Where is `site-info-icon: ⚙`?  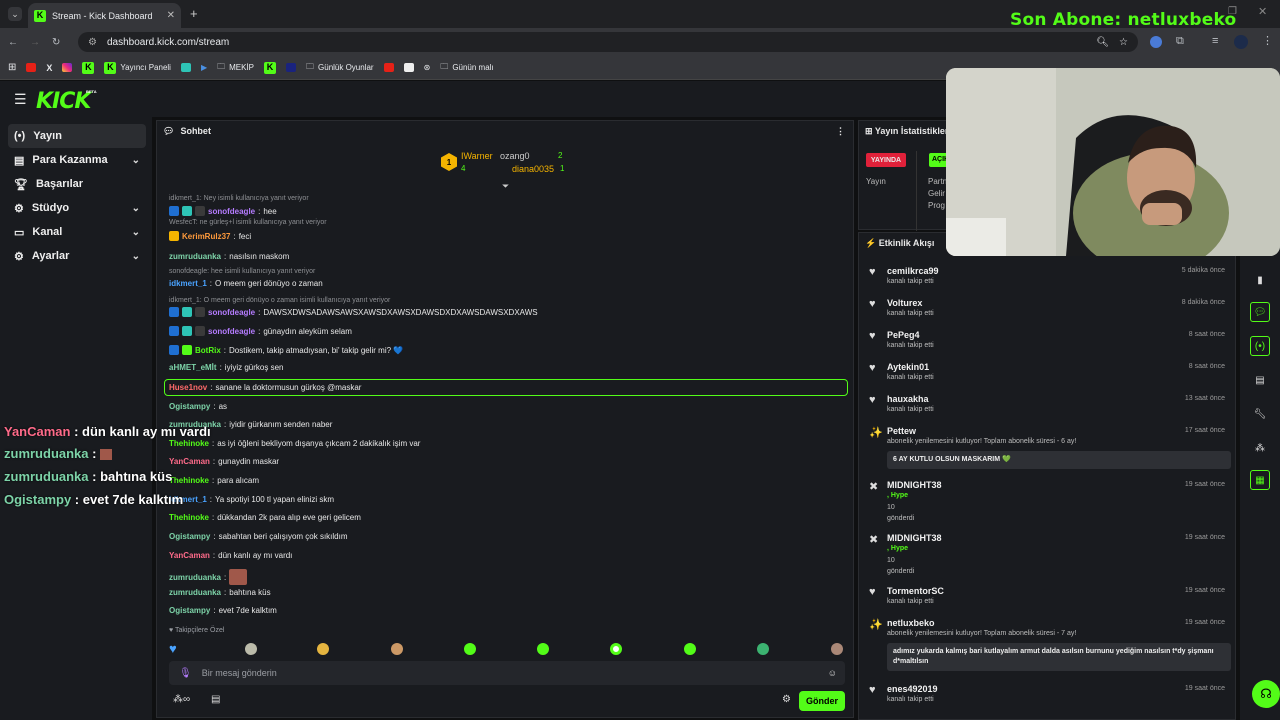
site-info-icon: ⚙ is located at coordinates (92, 42).